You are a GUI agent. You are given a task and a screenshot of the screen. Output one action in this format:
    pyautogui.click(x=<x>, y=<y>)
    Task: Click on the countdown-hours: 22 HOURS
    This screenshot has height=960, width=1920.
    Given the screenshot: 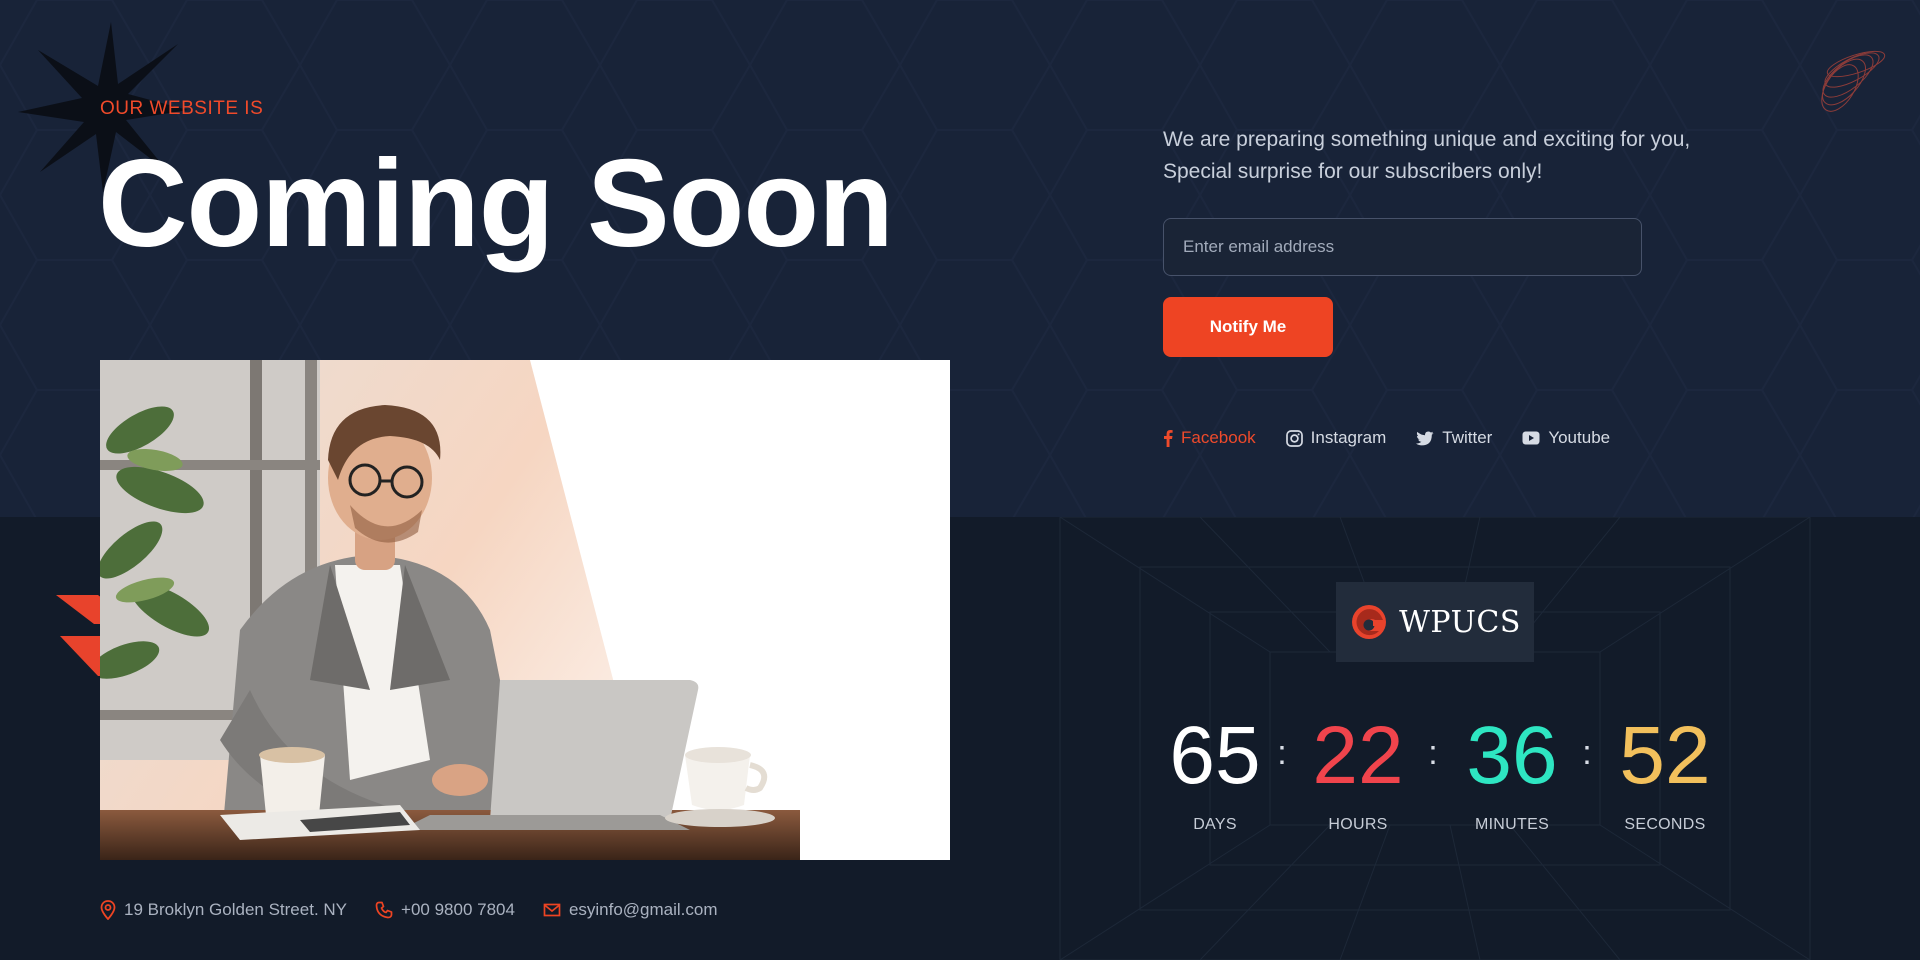 What is the action you would take?
    pyautogui.click(x=1358, y=771)
    